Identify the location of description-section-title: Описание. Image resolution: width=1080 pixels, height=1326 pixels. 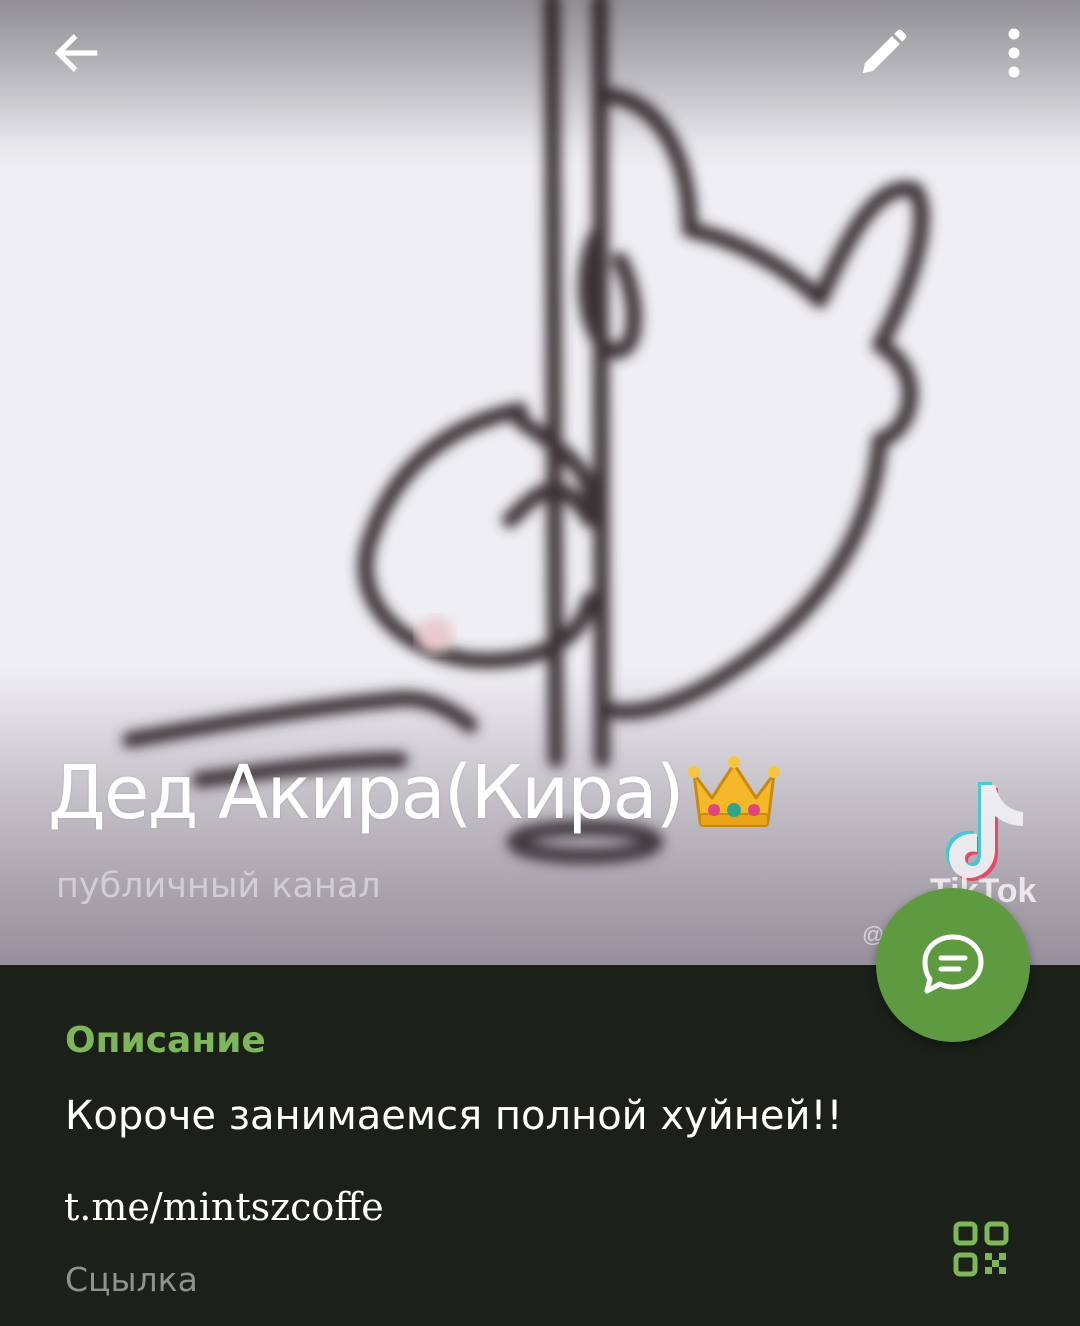
(165, 1040).